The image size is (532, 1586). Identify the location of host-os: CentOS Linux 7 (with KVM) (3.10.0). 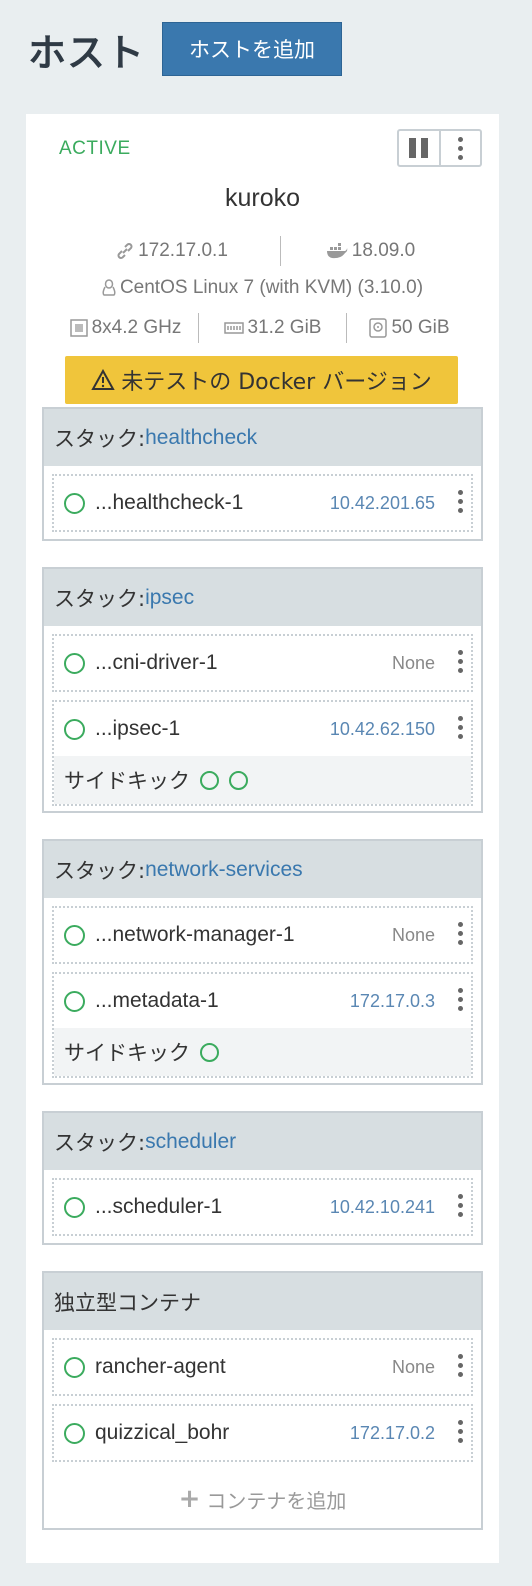
(262, 288).